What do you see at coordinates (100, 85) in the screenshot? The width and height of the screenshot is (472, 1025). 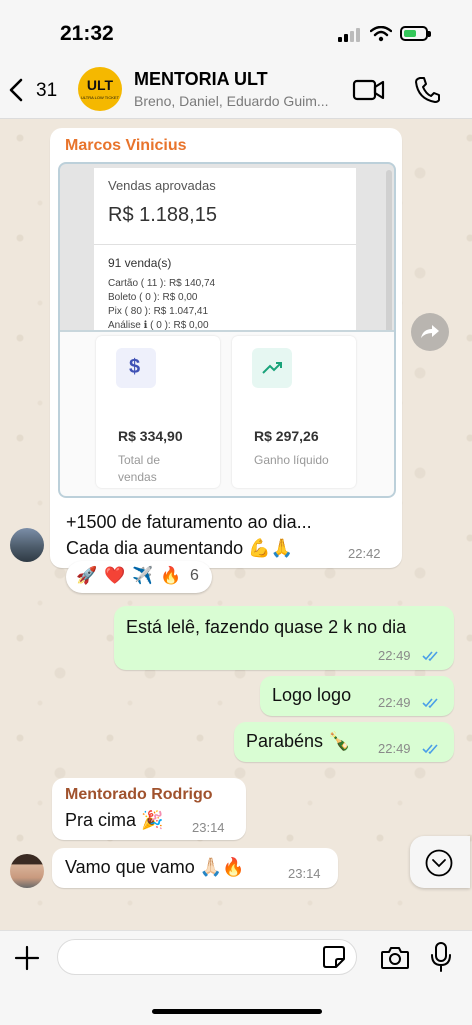 I see `avatar-logo-text: ULT` at bounding box center [100, 85].